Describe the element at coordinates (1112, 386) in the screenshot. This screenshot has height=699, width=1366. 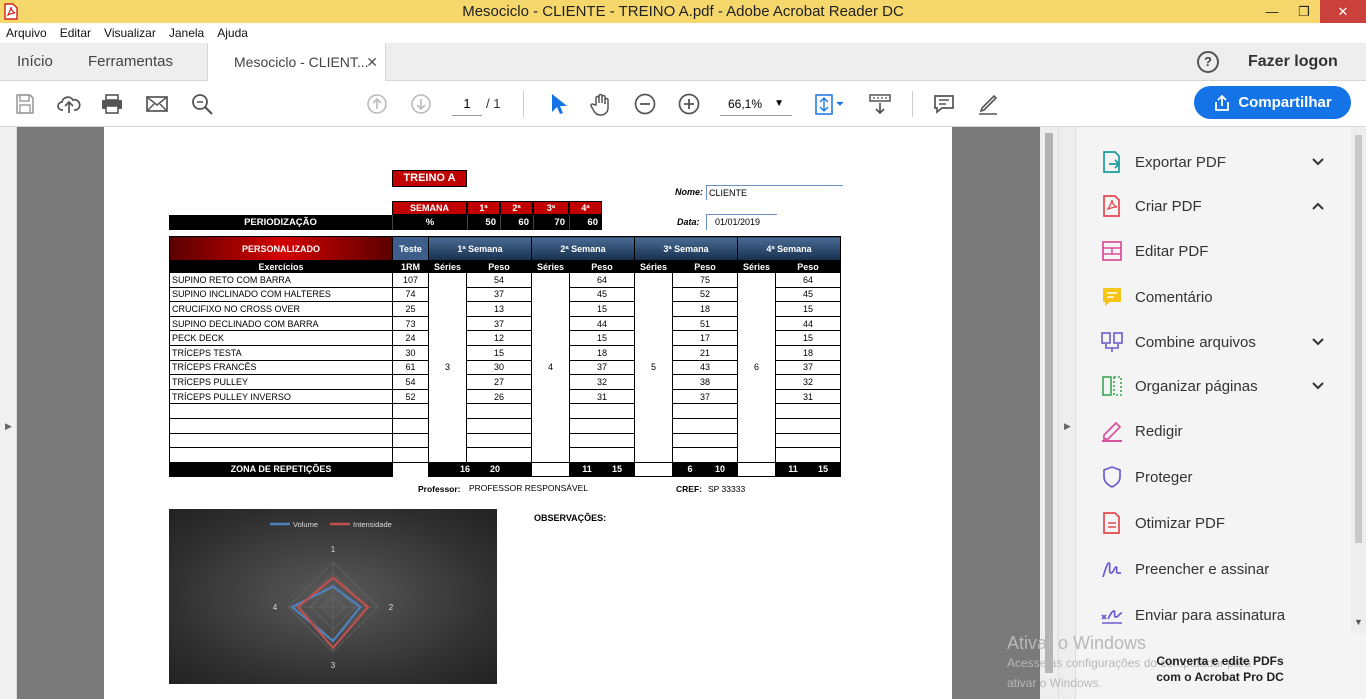
I see `organize-pages-icon` at that location.